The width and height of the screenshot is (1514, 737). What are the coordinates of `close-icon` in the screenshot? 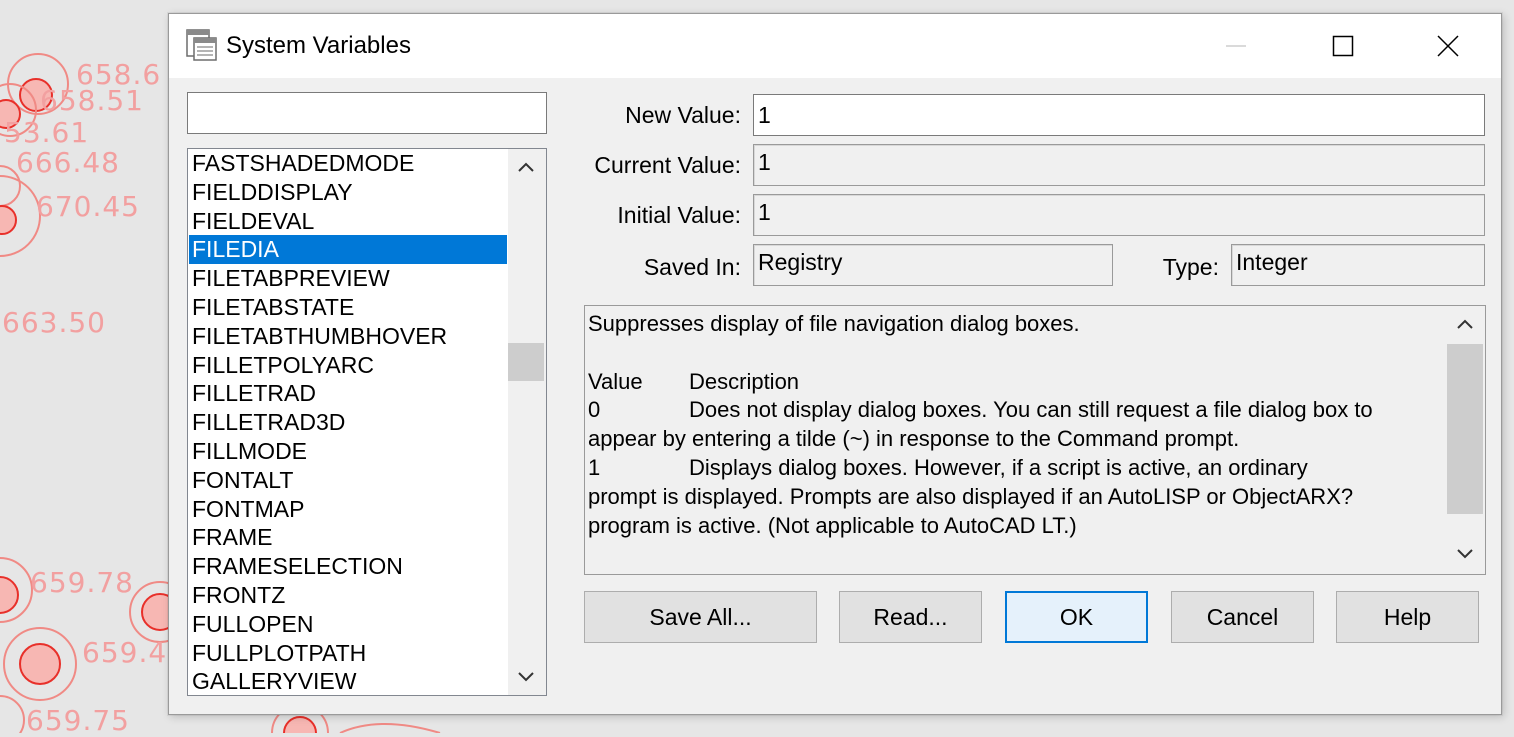 It's located at (1448, 46).